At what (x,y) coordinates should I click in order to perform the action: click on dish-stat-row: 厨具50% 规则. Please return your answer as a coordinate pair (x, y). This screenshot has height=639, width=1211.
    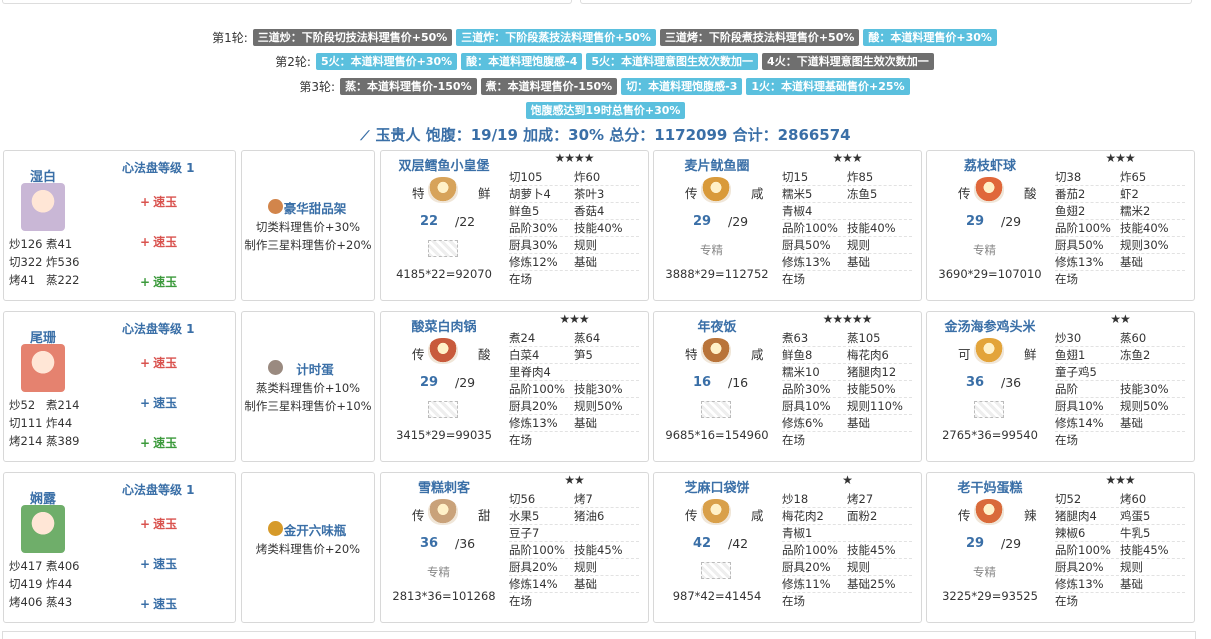
    Looking at the image, I should click on (847, 245).